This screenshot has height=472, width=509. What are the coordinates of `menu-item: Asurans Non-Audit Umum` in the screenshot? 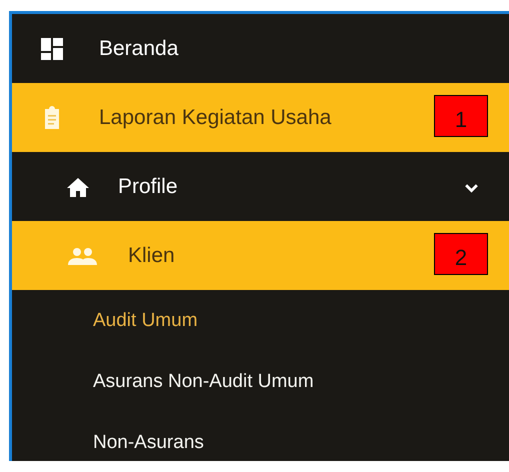 It's located at (260, 381).